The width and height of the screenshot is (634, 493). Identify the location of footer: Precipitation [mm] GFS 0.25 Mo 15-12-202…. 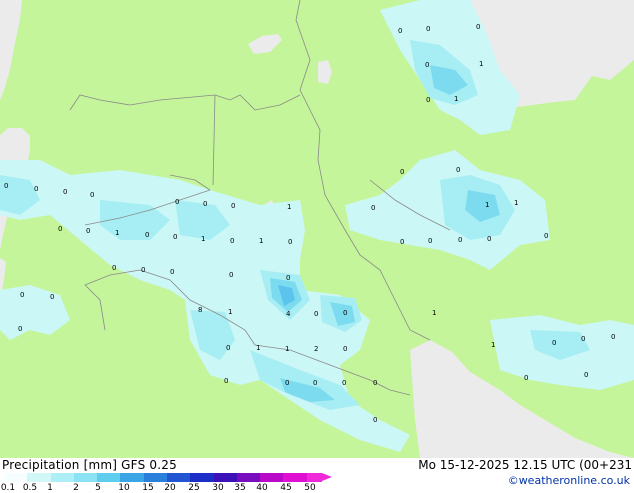
(317, 475).